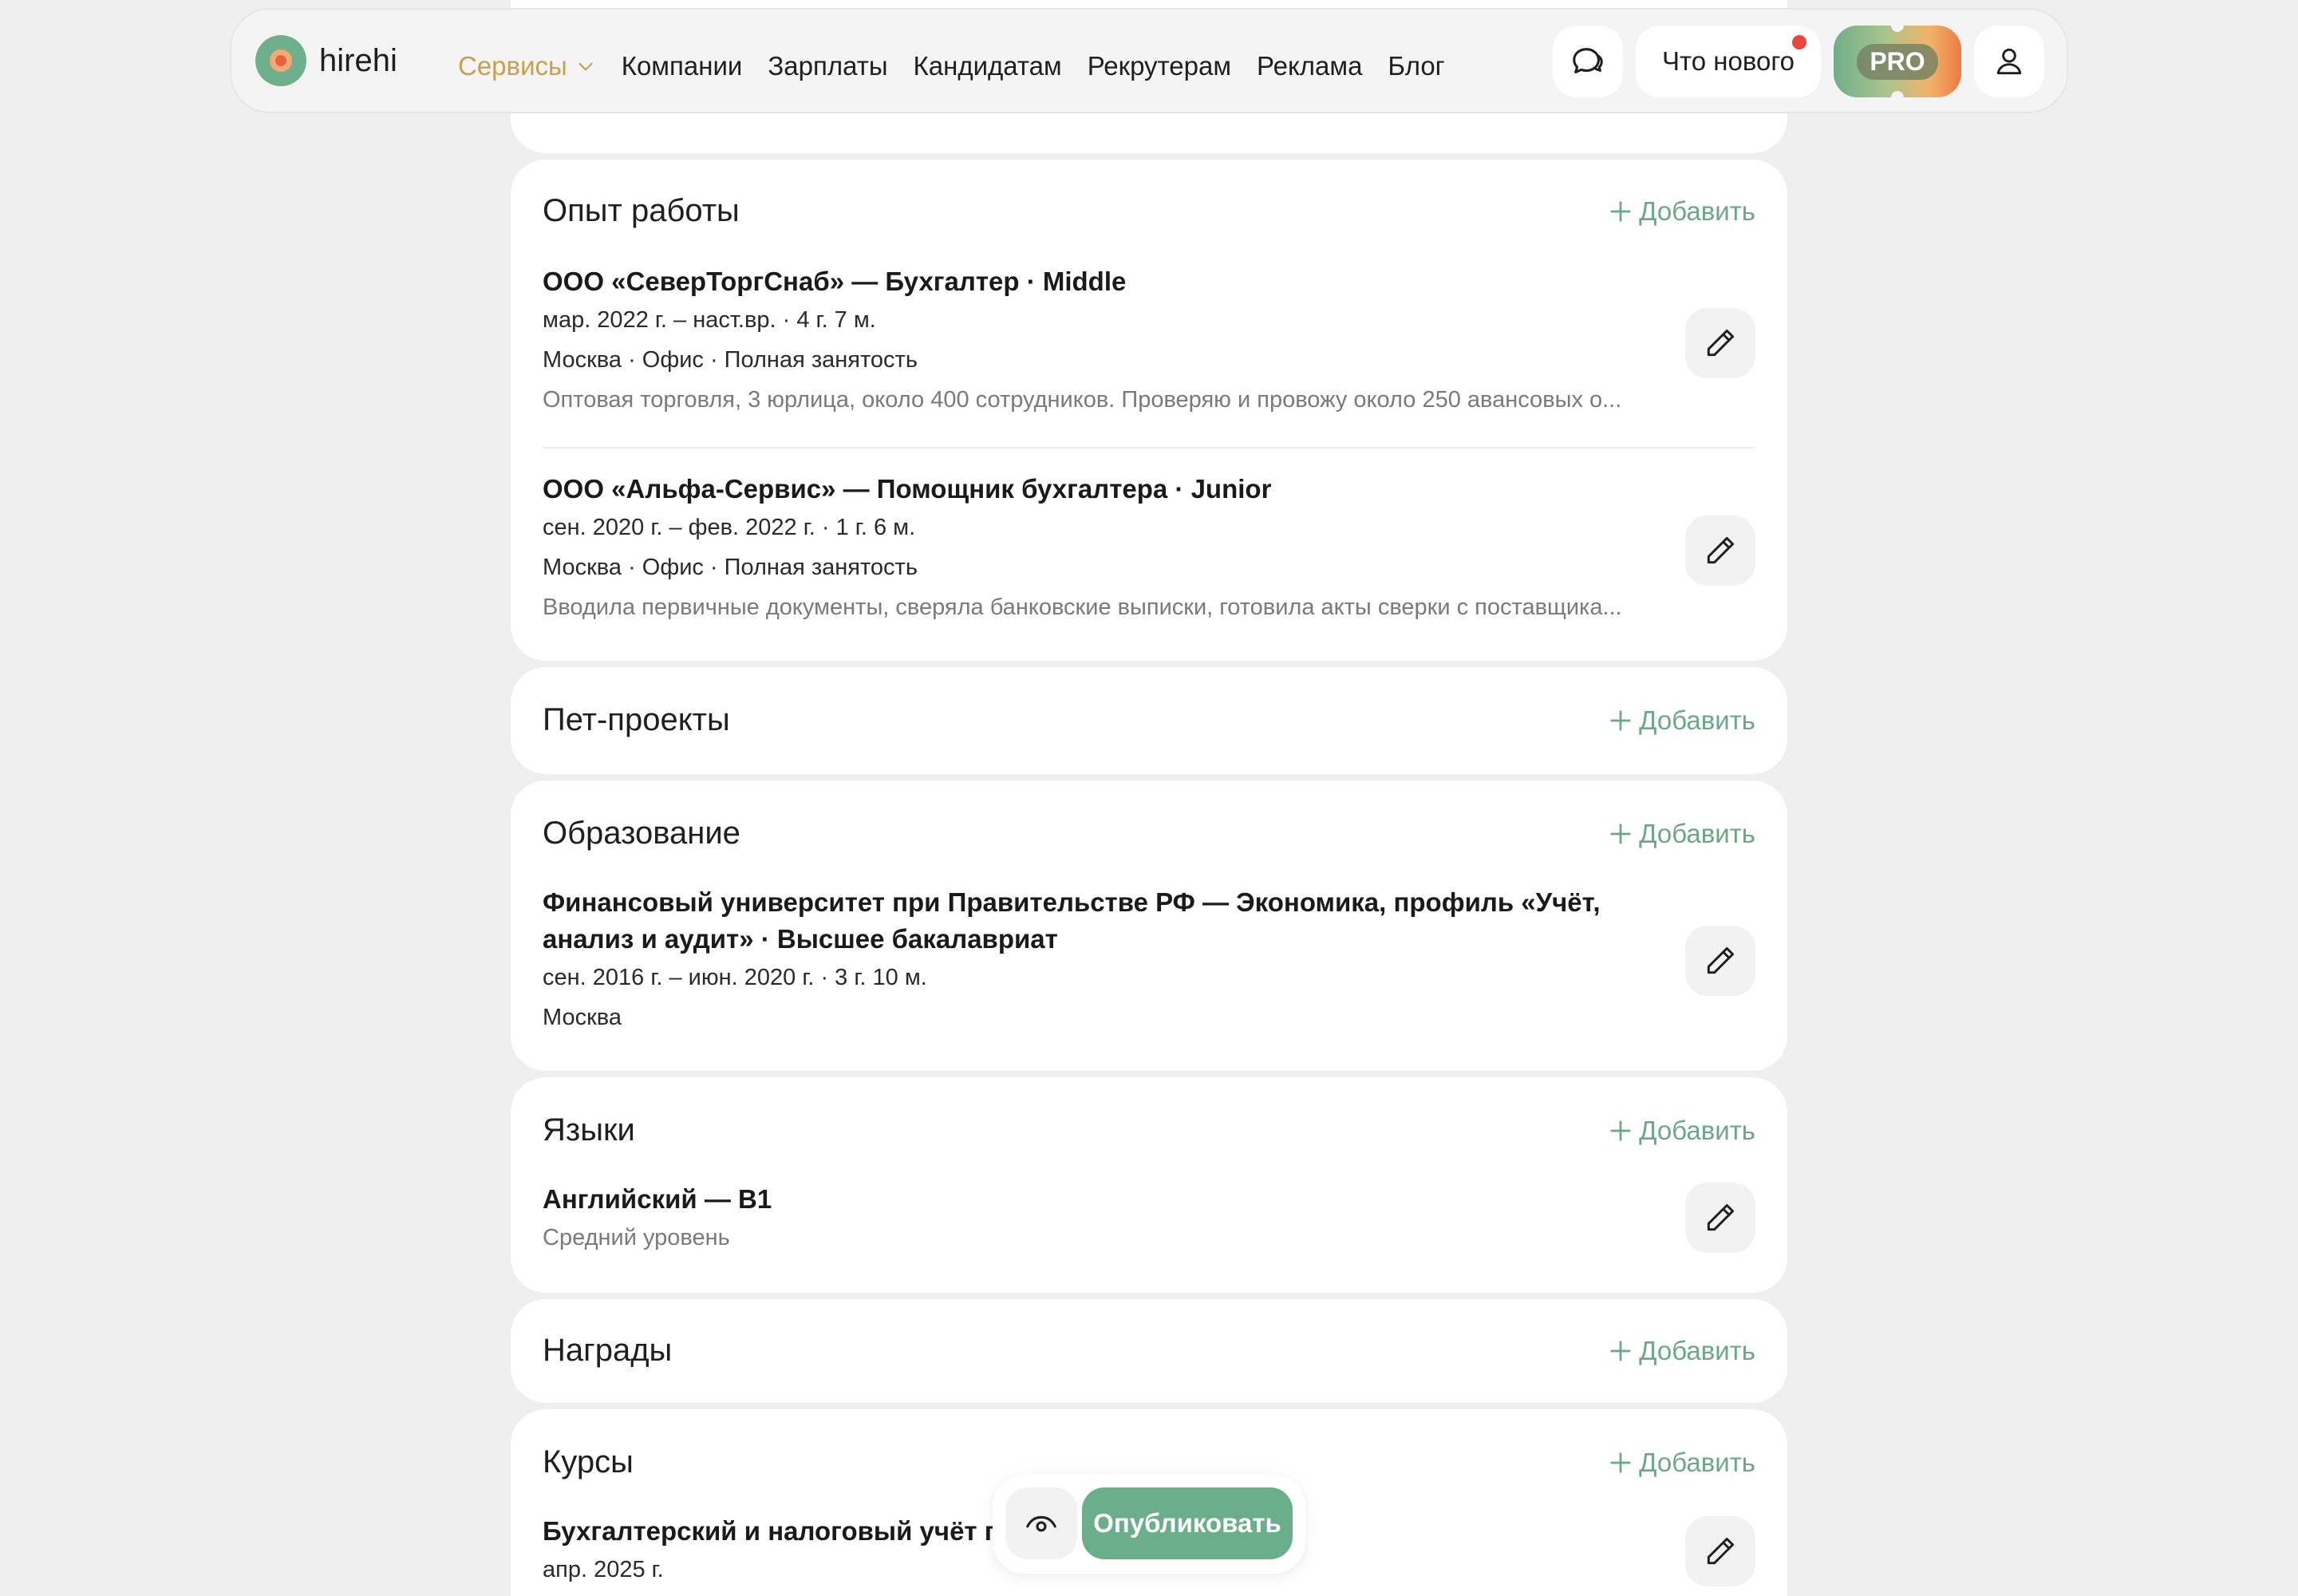 Image resolution: width=2298 pixels, height=1596 pixels. I want to click on experience-title: Опыт работы, so click(641, 211).